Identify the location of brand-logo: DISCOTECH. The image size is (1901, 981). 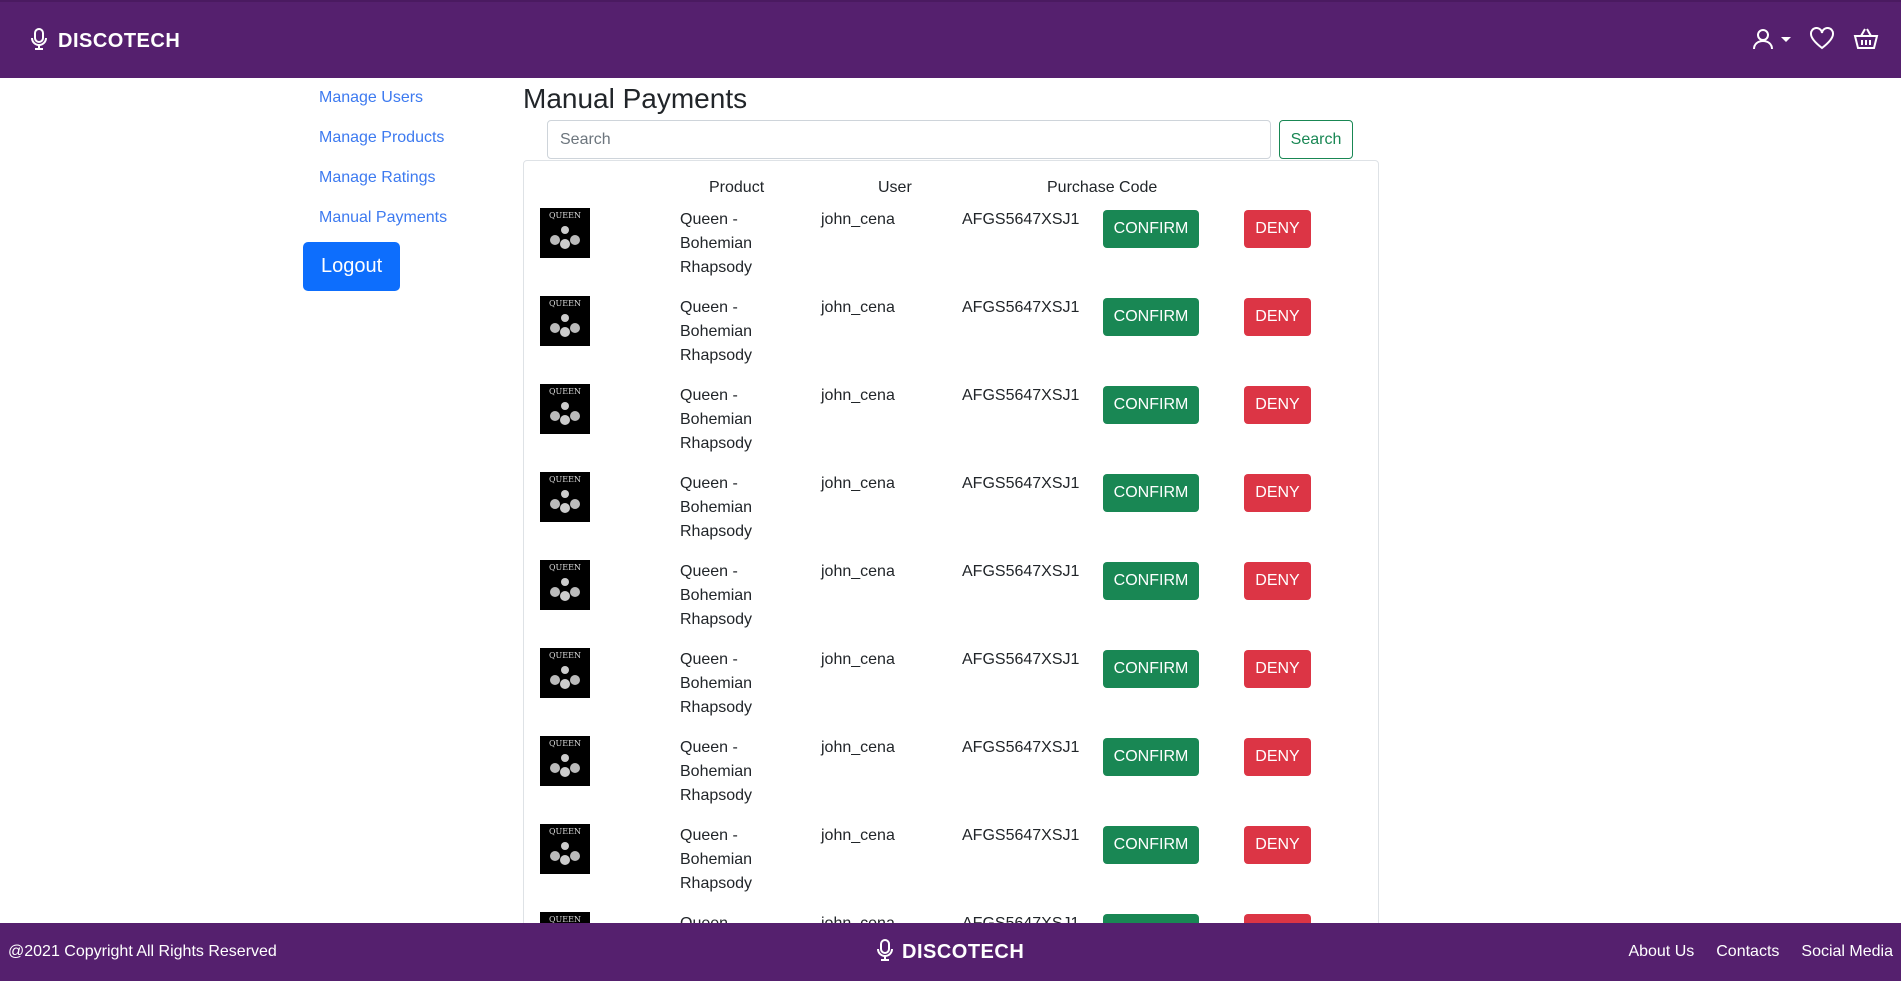
(105, 41).